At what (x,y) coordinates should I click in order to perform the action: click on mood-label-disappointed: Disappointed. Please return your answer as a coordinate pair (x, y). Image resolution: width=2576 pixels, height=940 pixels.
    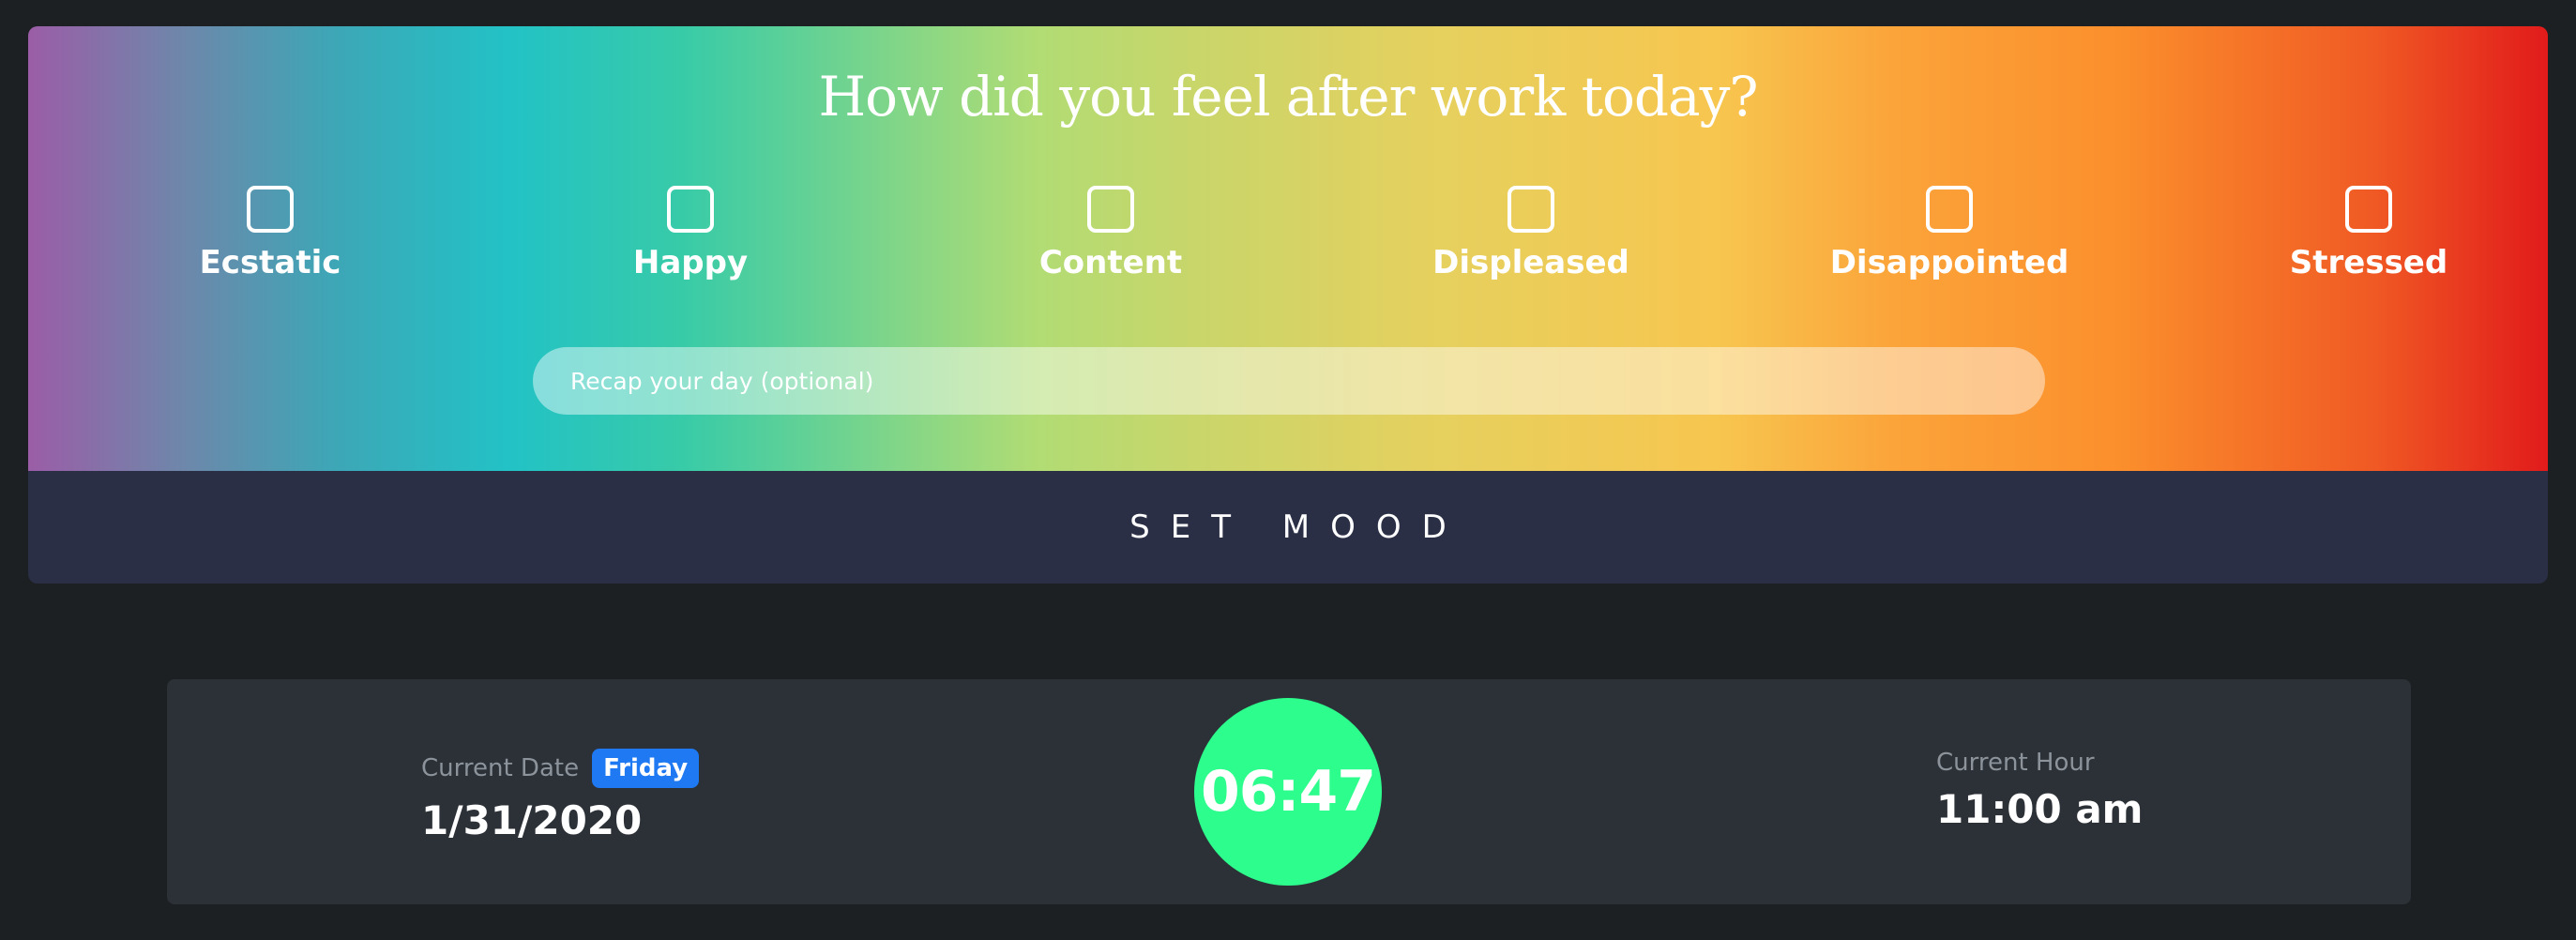
    Looking at the image, I should click on (1949, 262).